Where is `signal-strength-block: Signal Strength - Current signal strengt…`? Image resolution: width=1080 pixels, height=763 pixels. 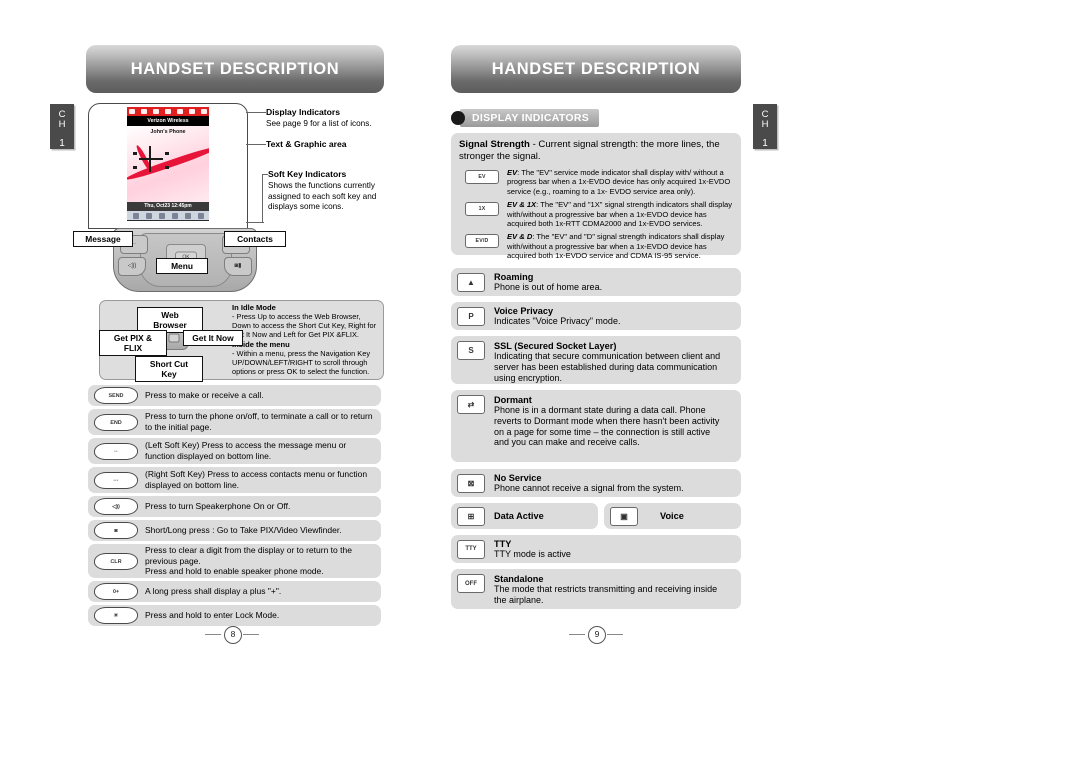
signal-strength-block: Signal Strength - Current signal strengt… is located at coordinates (596, 196).